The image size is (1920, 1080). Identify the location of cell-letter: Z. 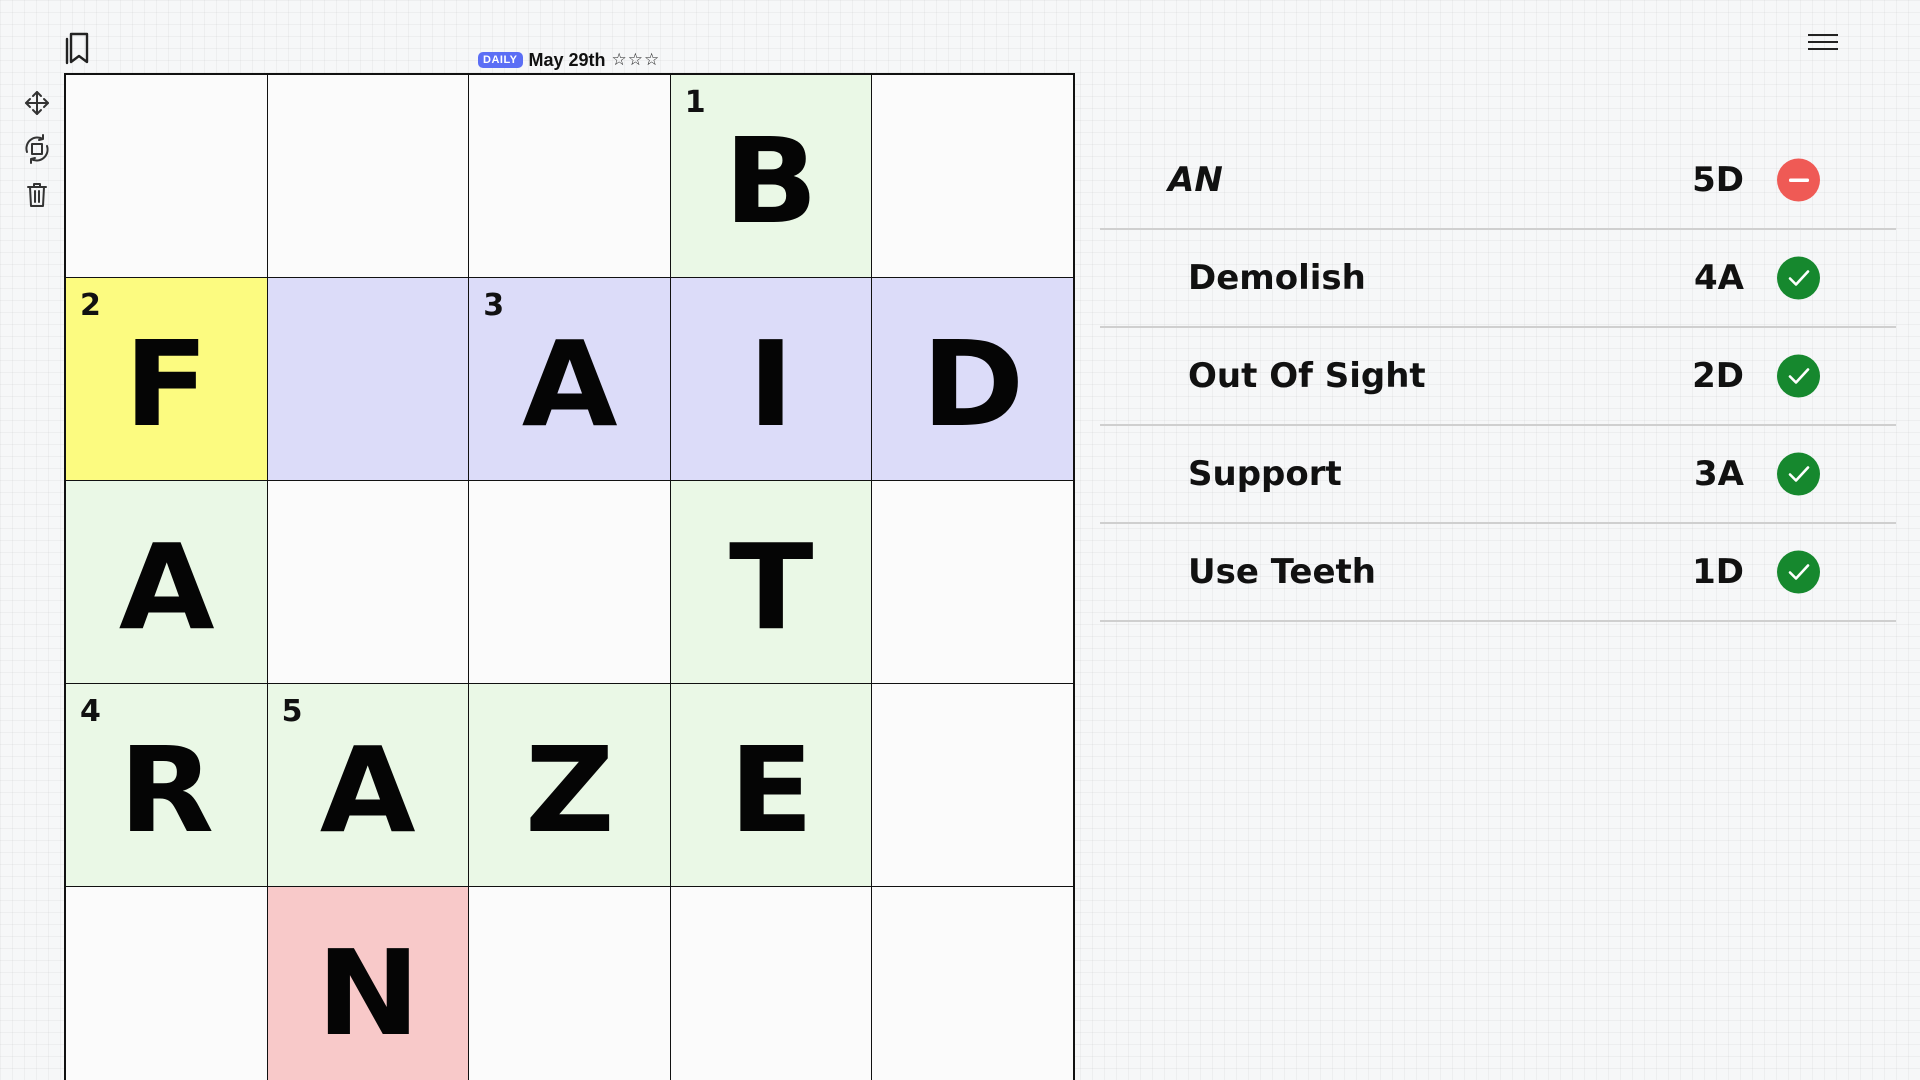
(569, 790).